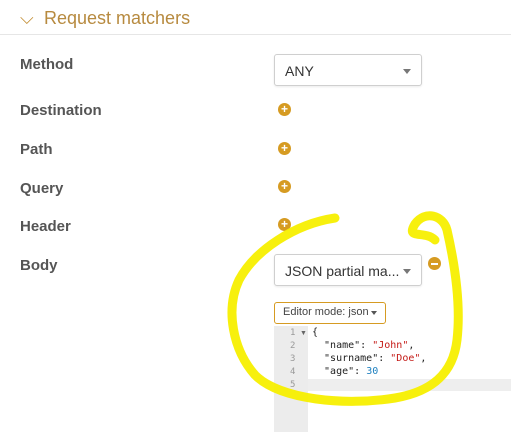 The image size is (511, 432). Describe the element at coordinates (293, 346) in the screenshot. I see `line-number: 2` at that location.